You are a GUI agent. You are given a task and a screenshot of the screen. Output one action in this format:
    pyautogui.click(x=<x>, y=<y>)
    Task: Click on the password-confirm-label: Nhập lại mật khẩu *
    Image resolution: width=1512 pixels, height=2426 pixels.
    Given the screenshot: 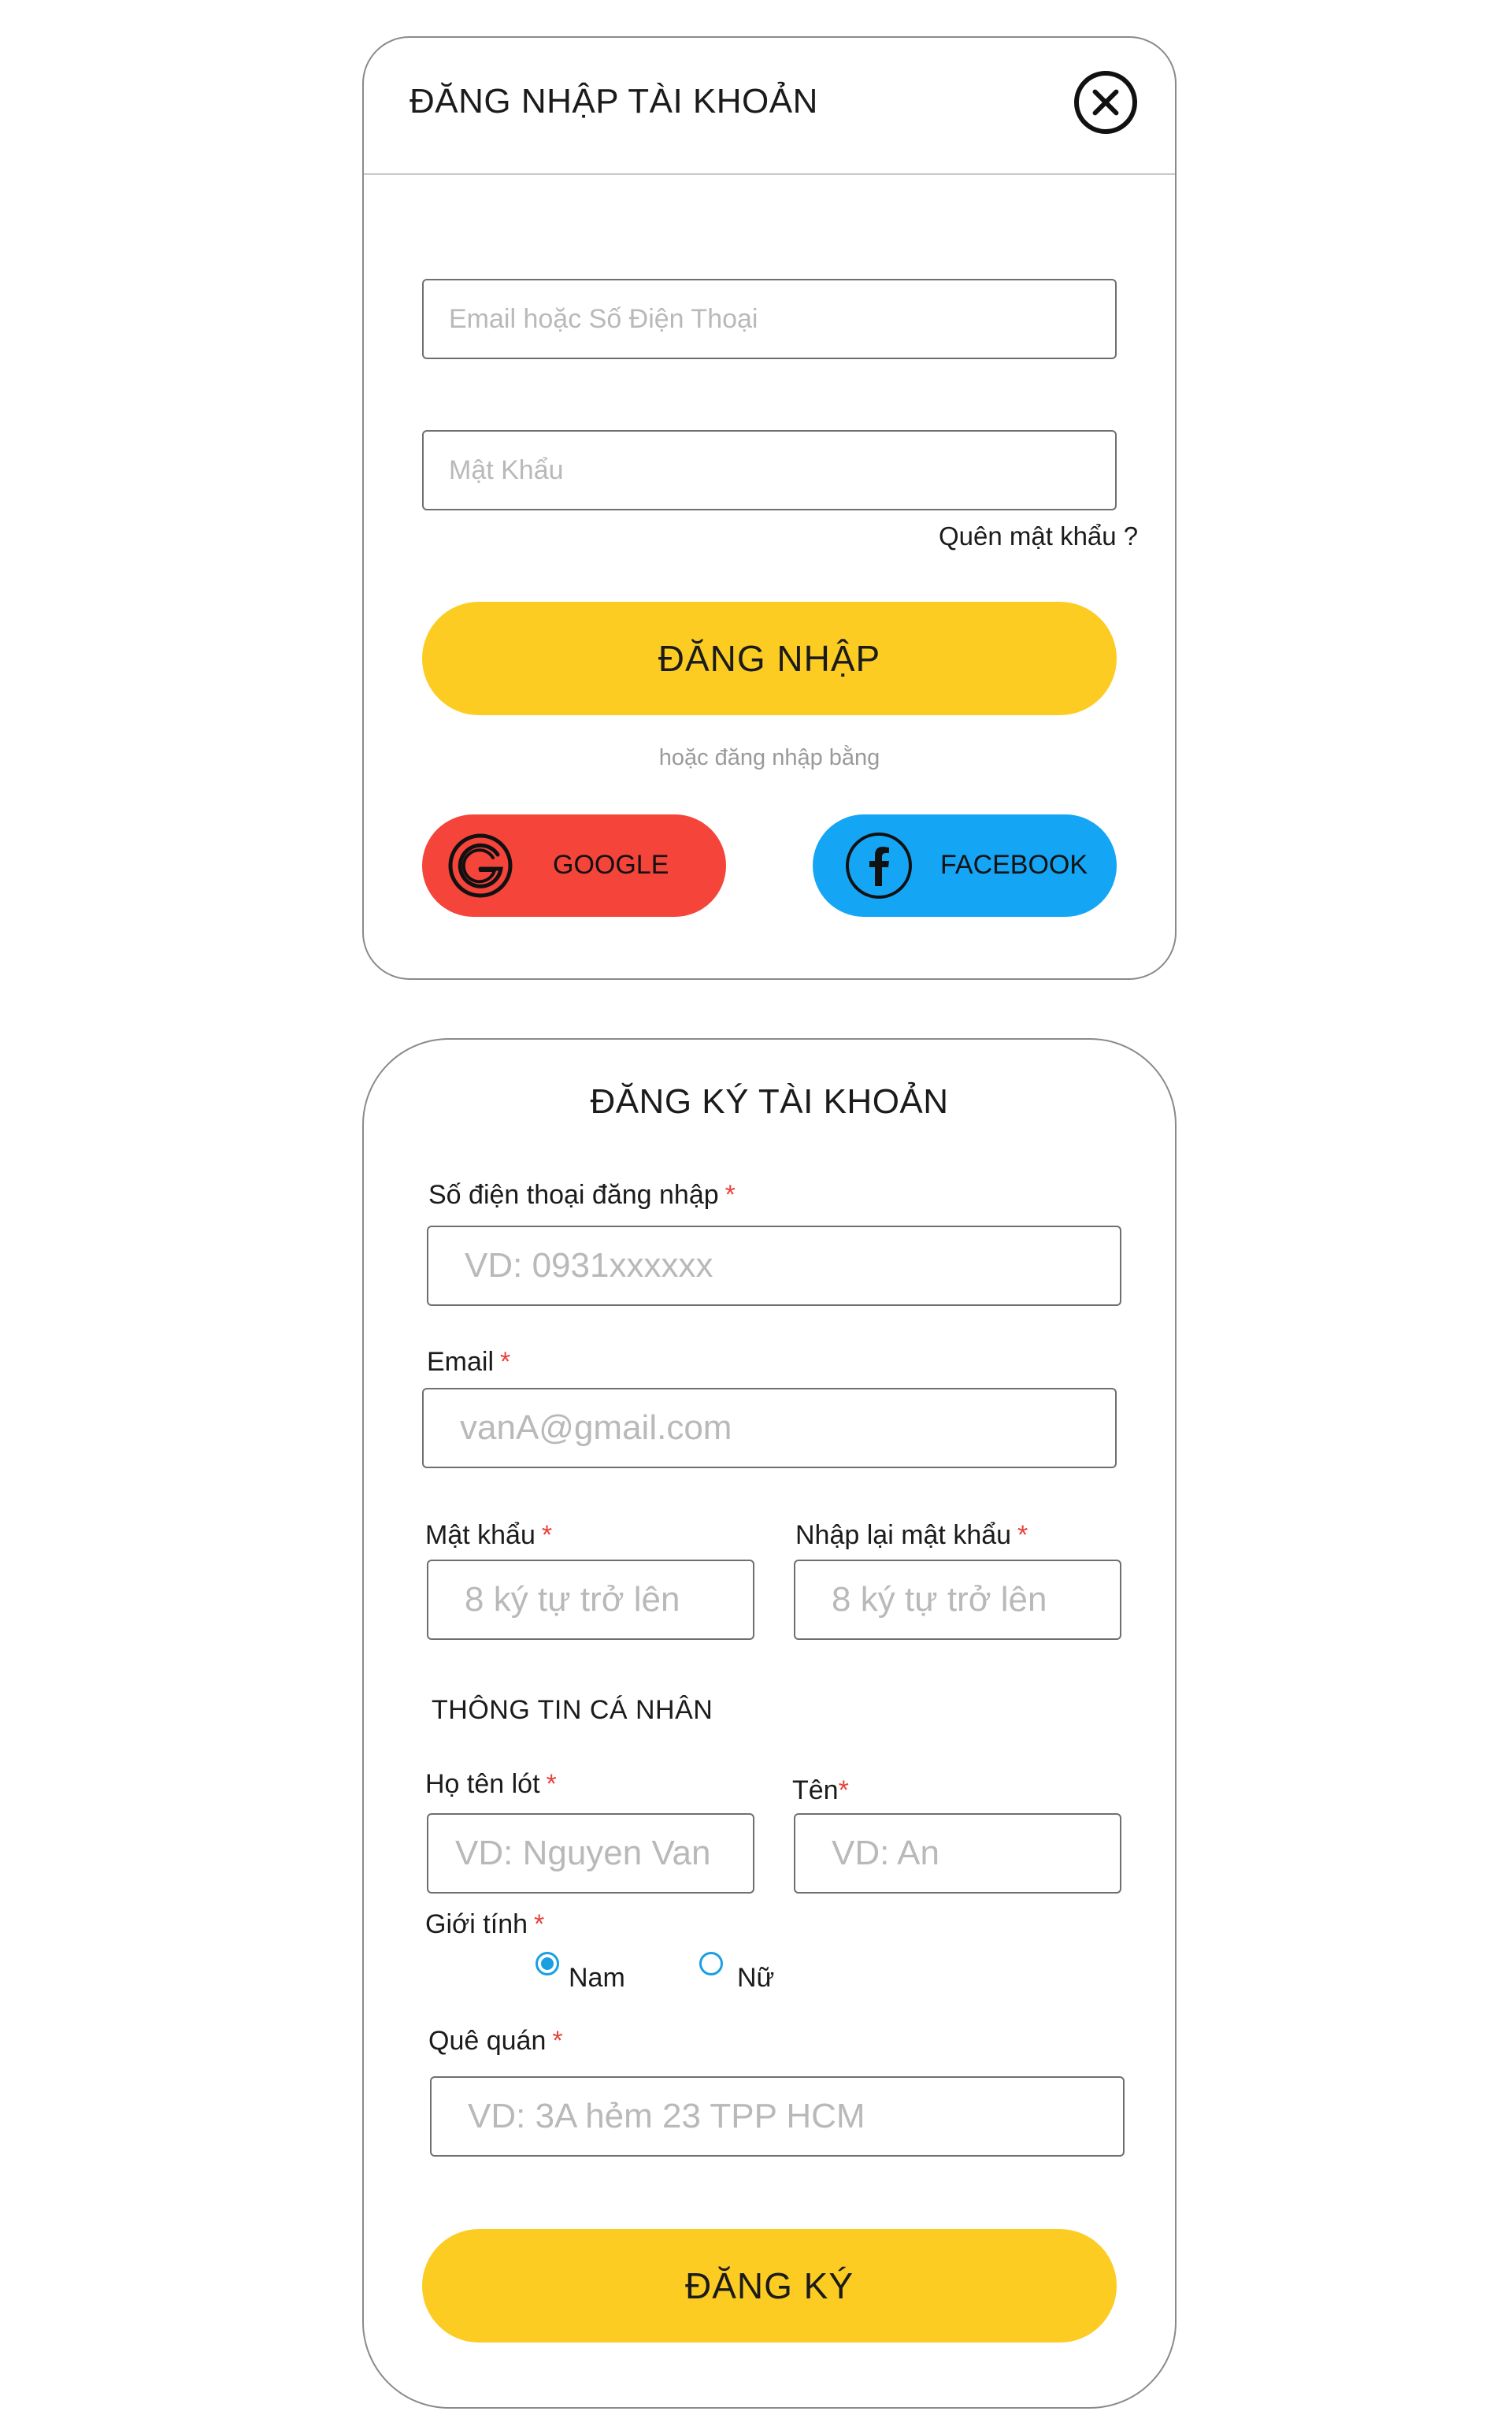 What is the action you would take?
    pyautogui.click(x=911, y=1535)
    